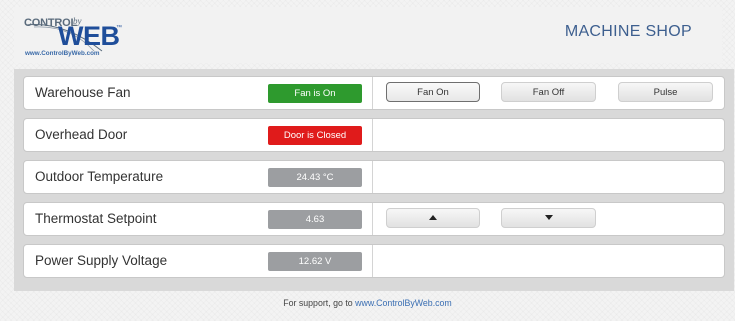  I want to click on row-label: Outdoor Temperature, so click(99, 176).